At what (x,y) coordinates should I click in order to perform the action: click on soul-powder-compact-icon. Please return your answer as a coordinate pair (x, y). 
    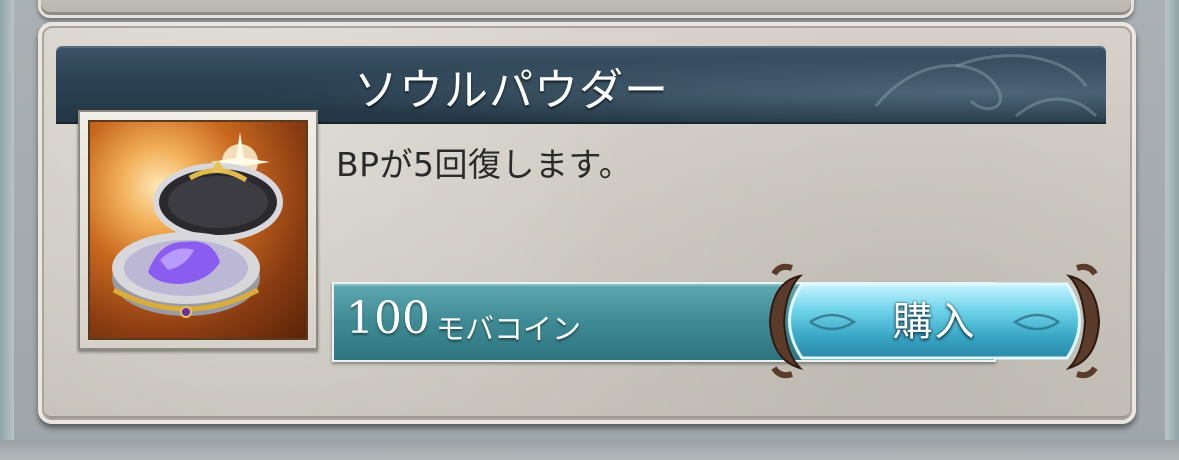
    Looking at the image, I should click on (198, 230).